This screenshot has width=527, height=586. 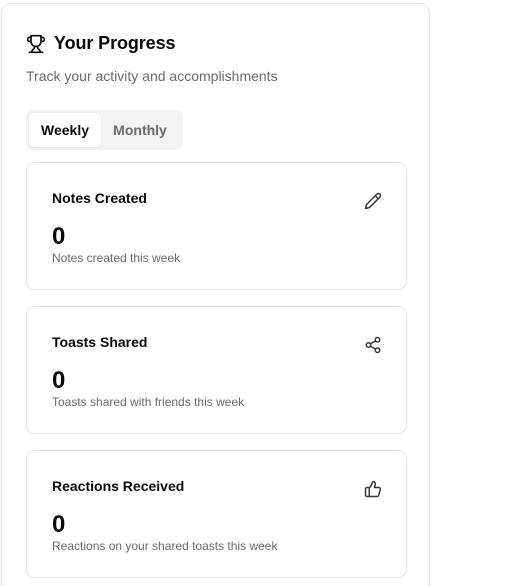 What do you see at coordinates (118, 486) in the screenshot?
I see `card-label: Reactions Received` at bounding box center [118, 486].